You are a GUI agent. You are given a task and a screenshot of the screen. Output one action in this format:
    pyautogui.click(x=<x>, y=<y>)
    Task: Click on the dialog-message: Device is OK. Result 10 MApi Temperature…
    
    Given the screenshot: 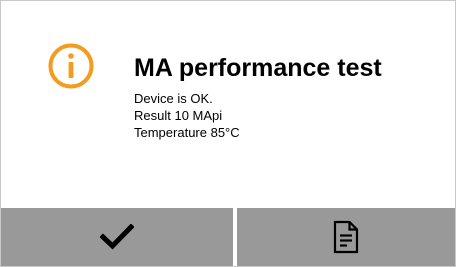 What is the action you would take?
    pyautogui.click(x=187, y=115)
    